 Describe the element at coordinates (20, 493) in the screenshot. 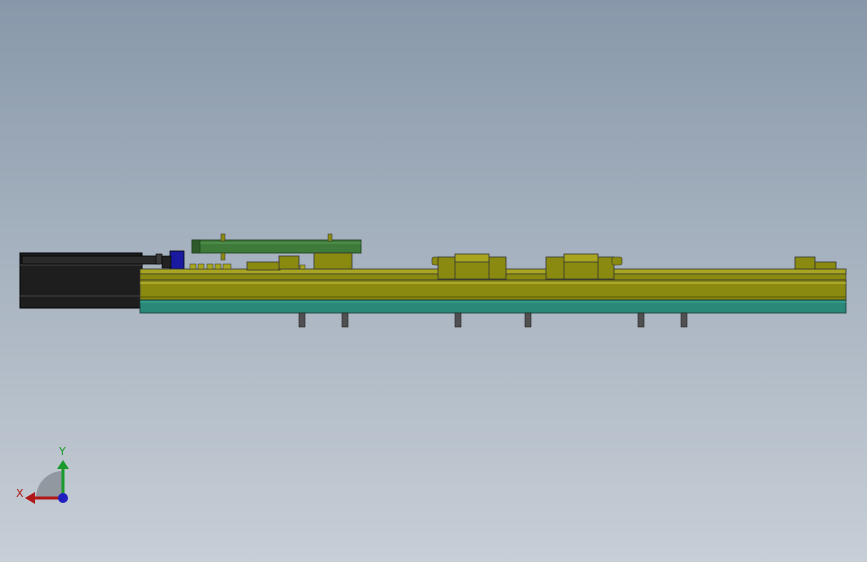

I see `x-axis-label: X` at that location.